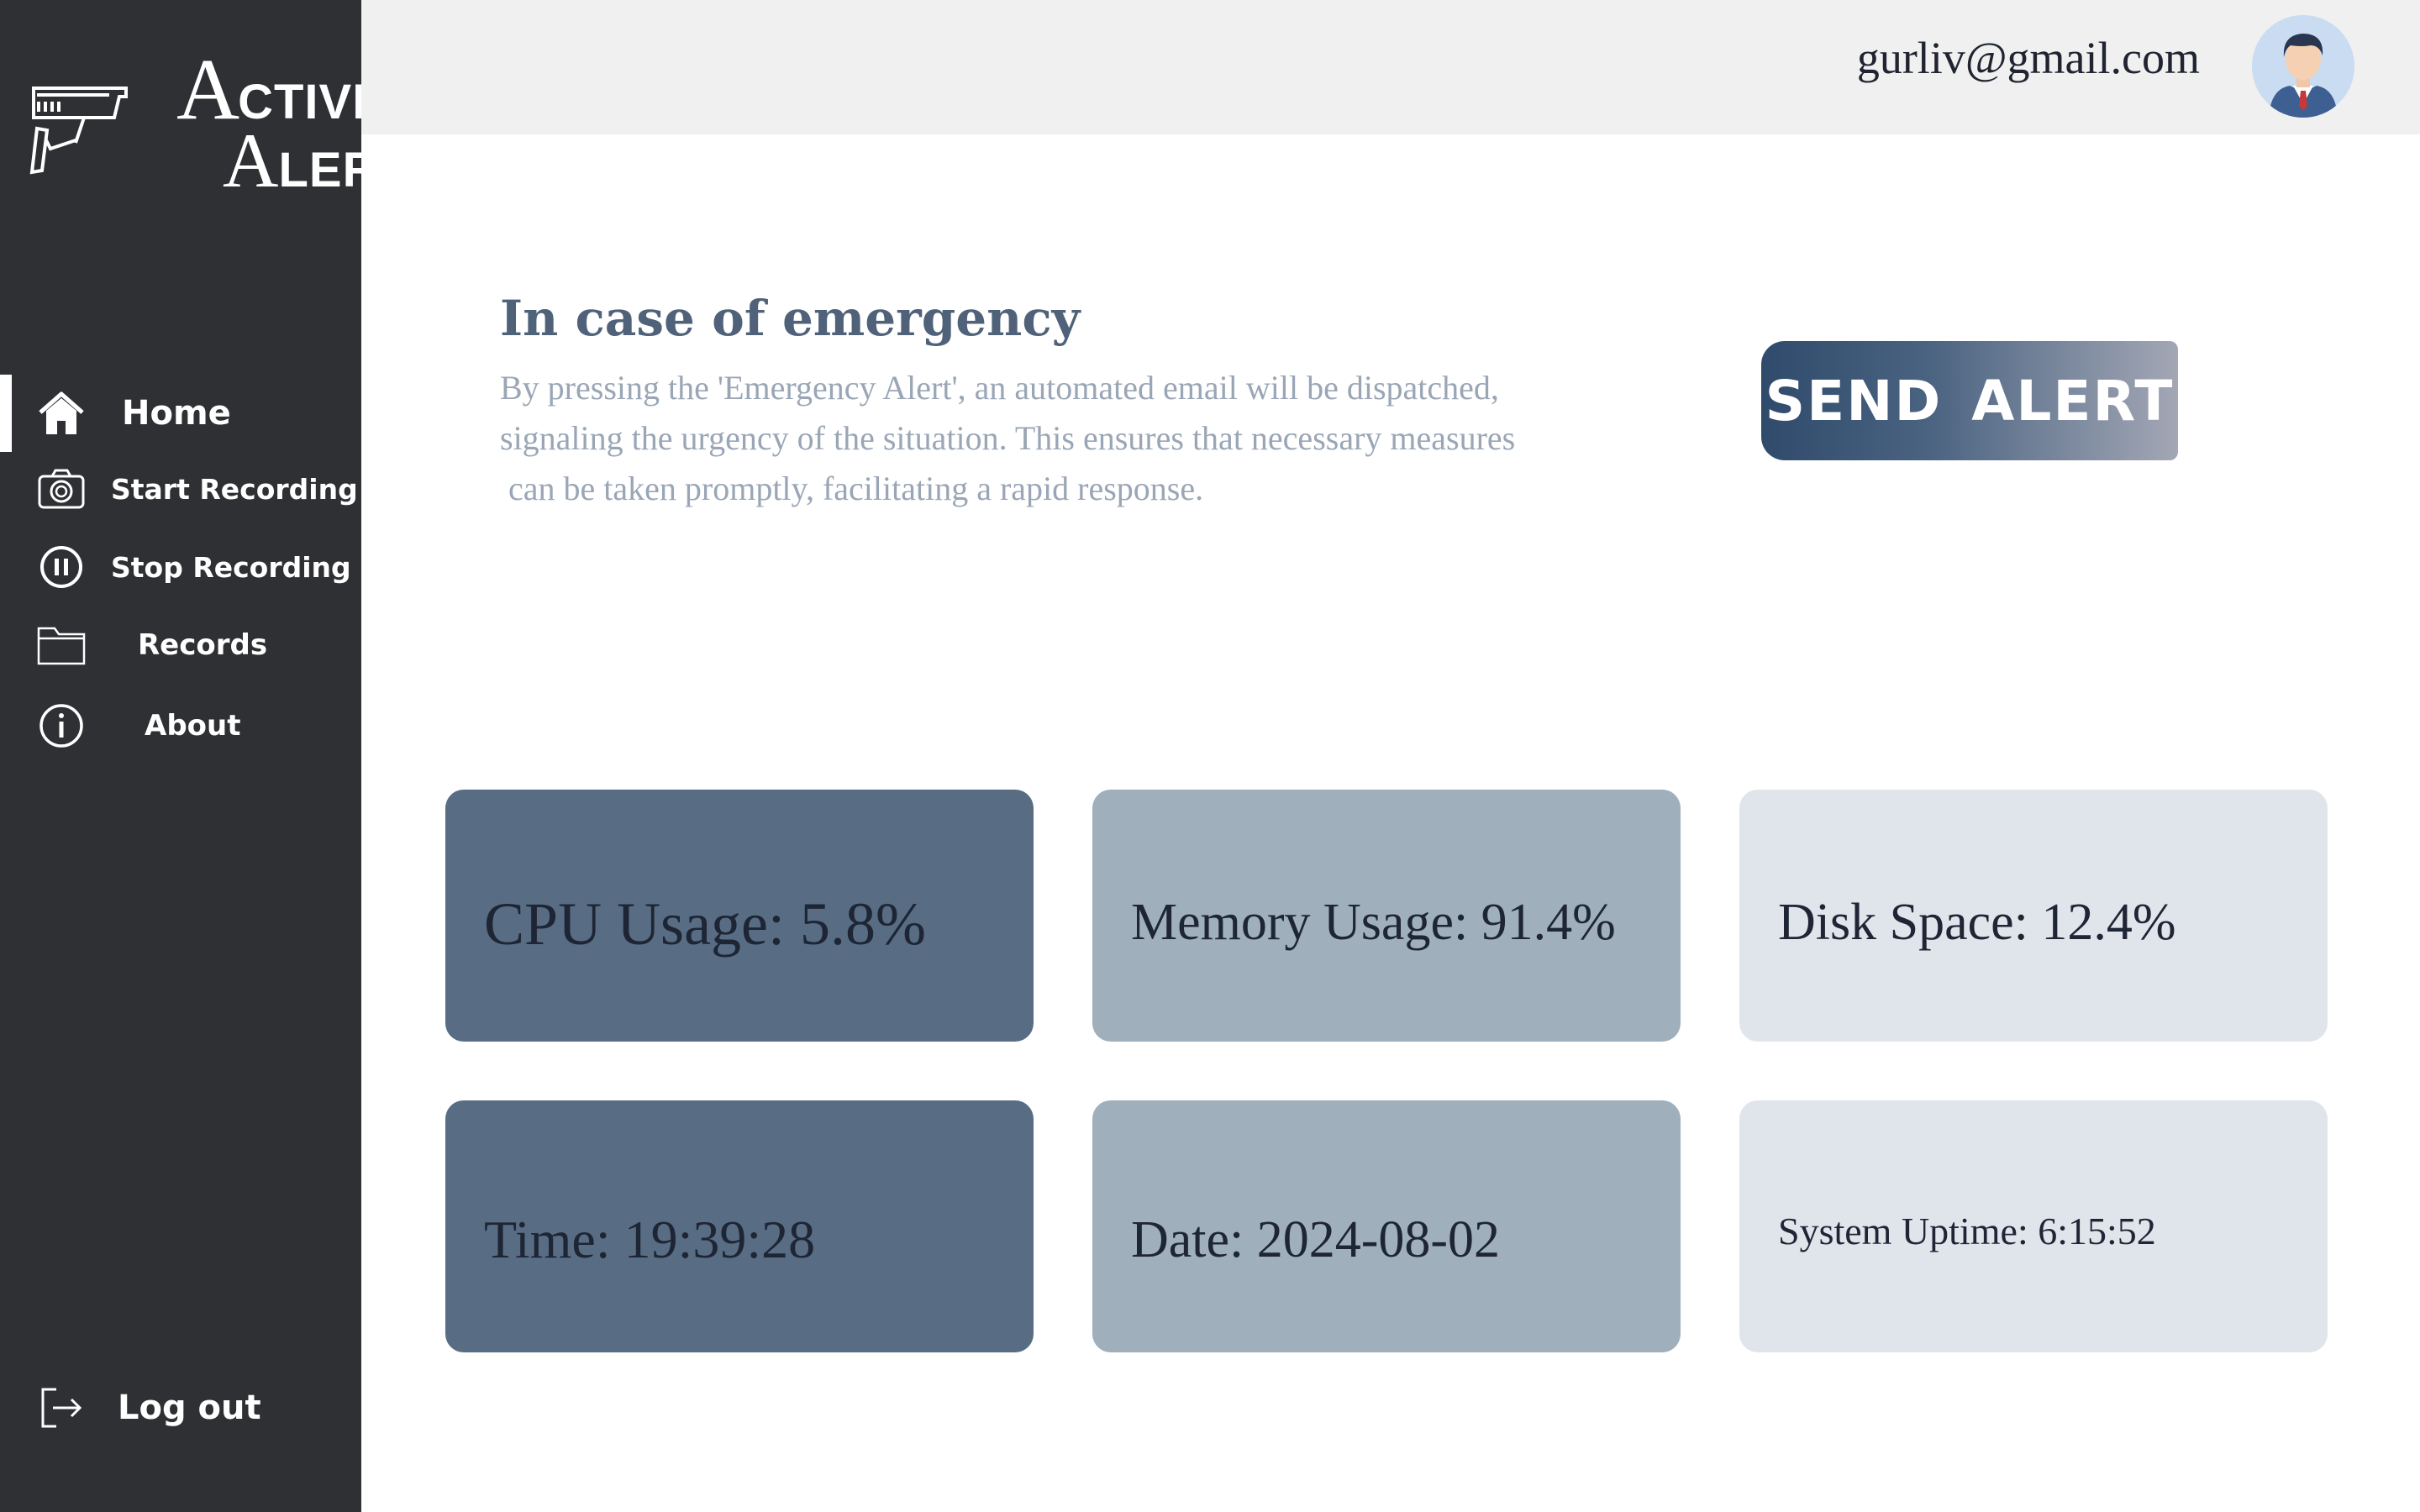 Image resolution: width=2420 pixels, height=1512 pixels. I want to click on sidebar-item-label: Stop Recording, so click(231, 567).